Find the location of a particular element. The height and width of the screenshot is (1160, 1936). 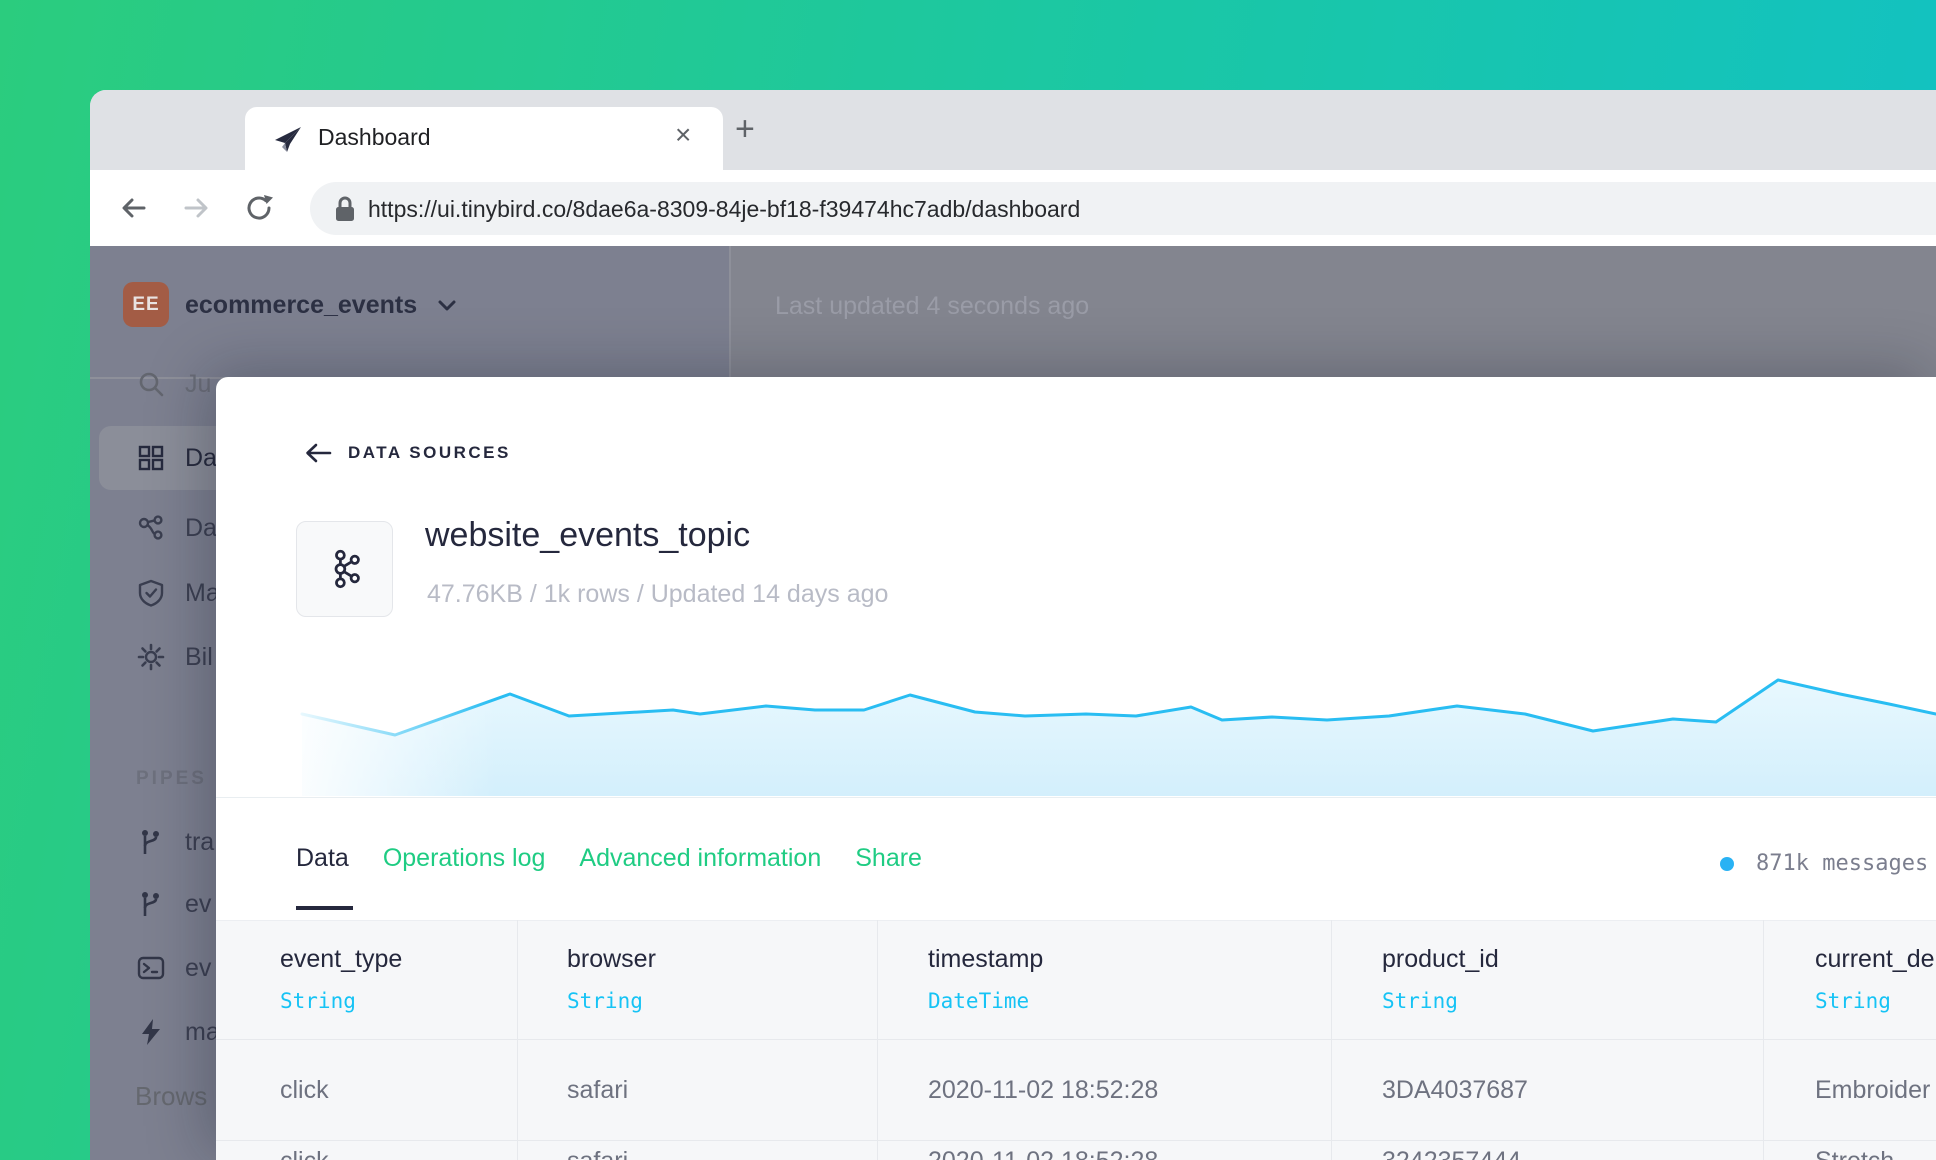

pipe-item-1: tra is located at coordinates (175, 842).